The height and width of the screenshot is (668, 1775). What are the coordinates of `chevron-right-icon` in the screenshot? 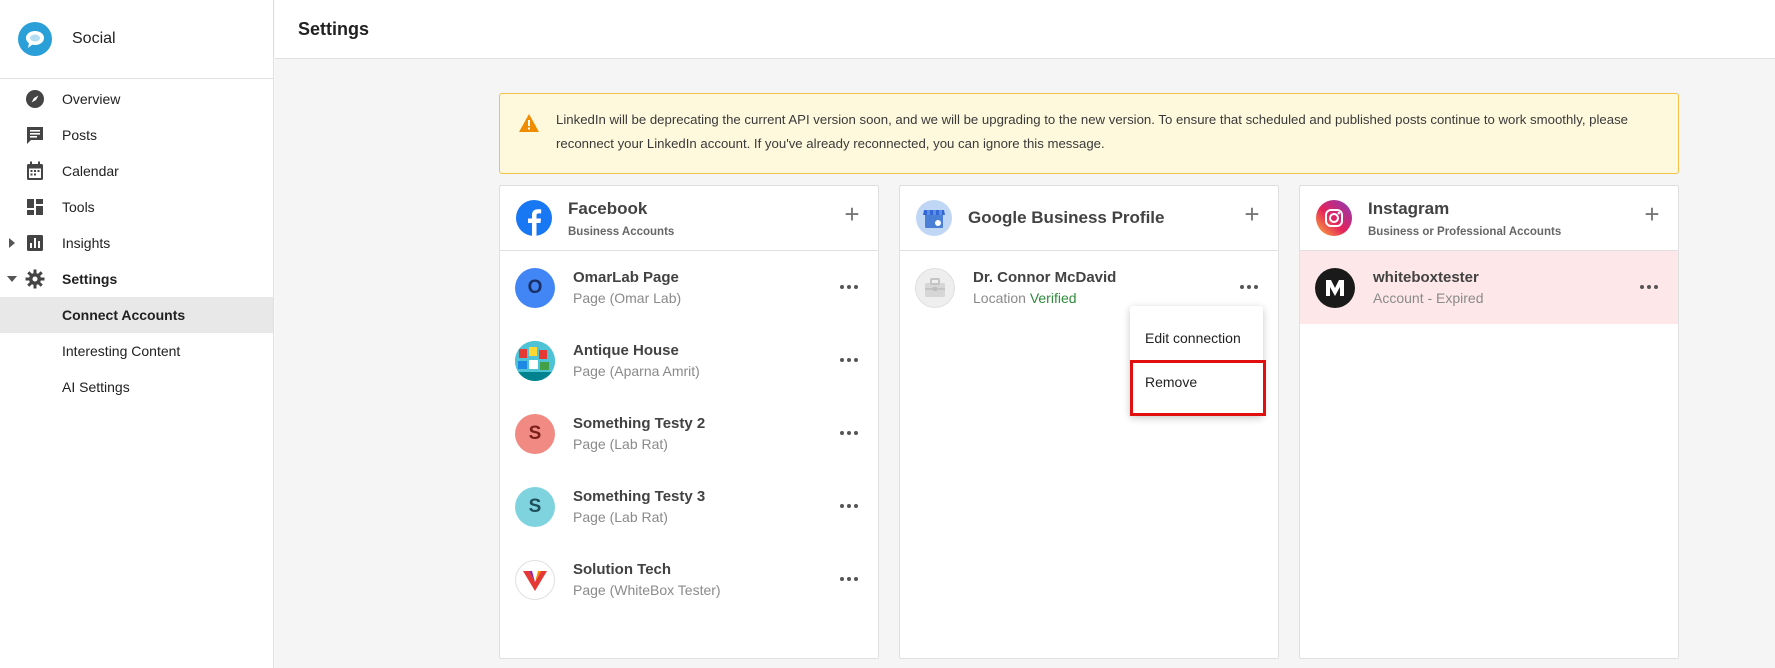 It's located at (12, 243).